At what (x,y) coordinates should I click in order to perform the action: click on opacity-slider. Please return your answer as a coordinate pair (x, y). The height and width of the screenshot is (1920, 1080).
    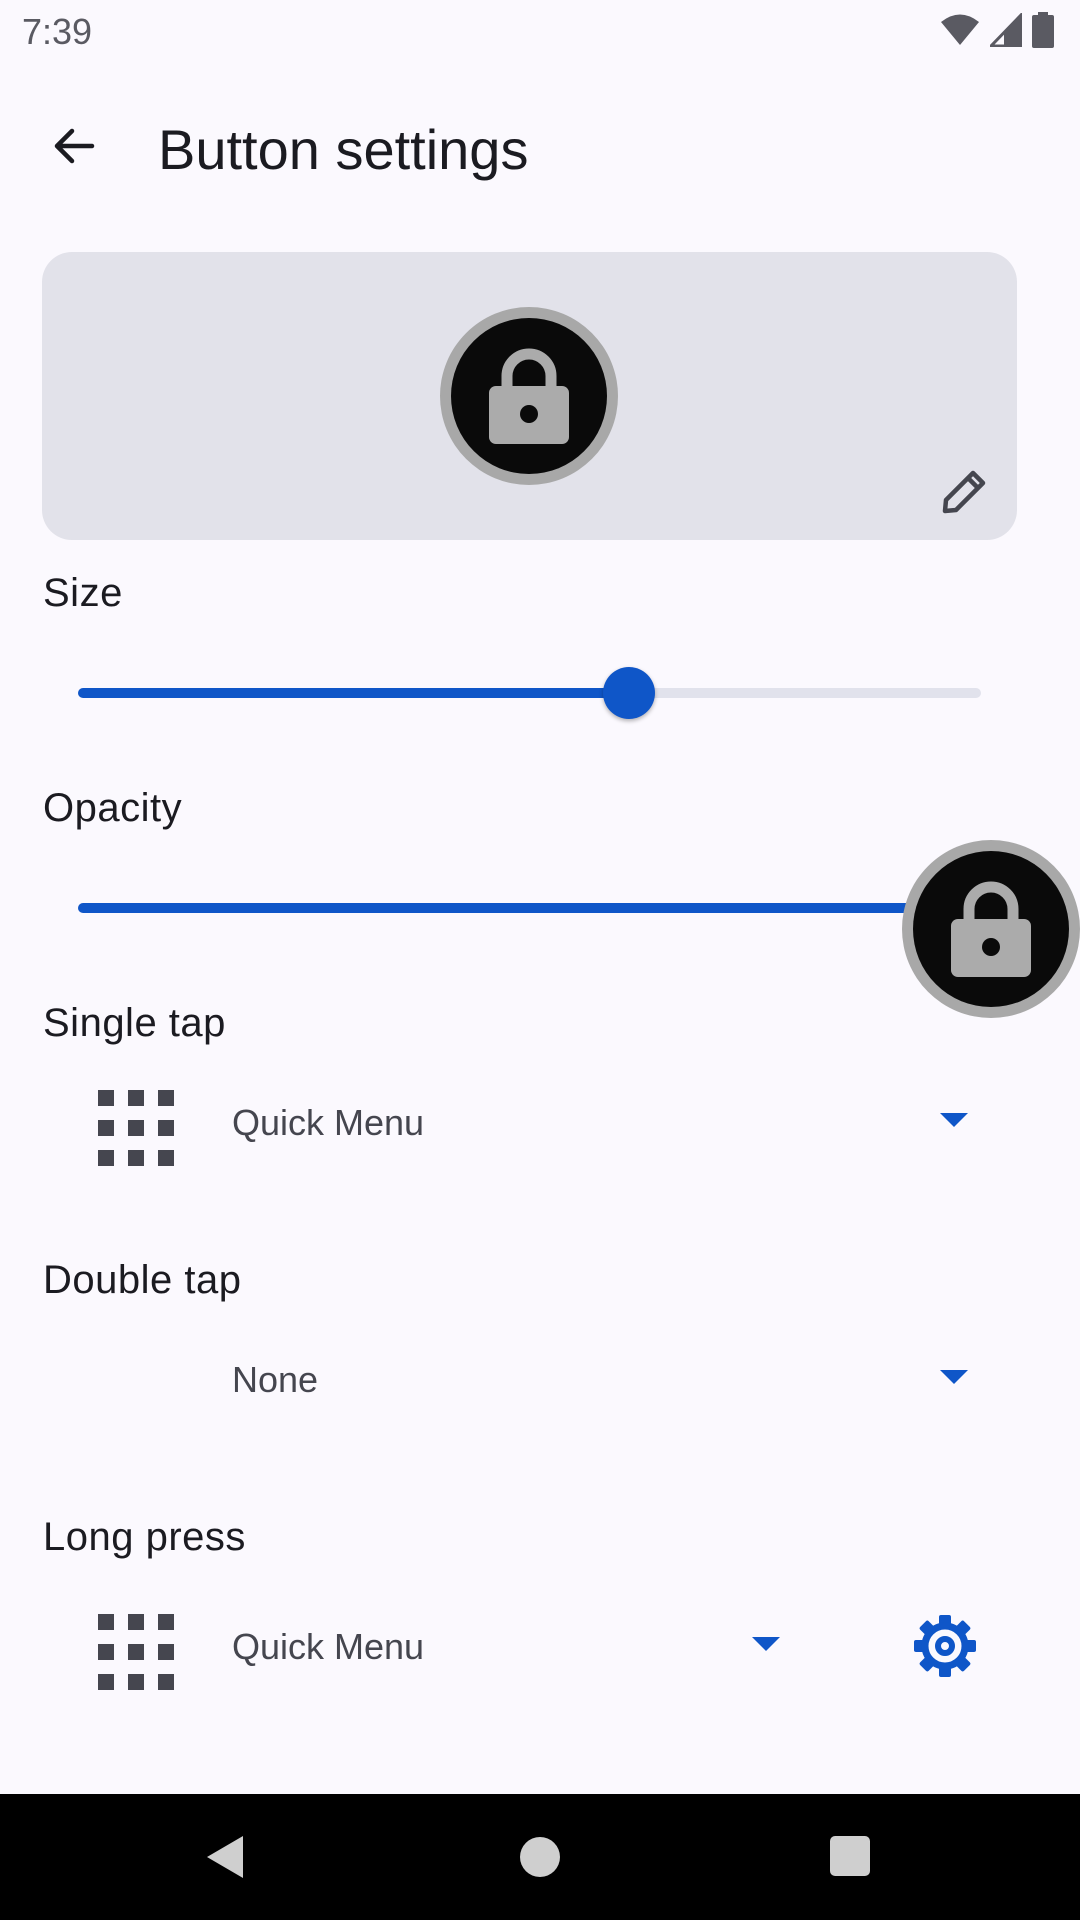
    Looking at the image, I should click on (529, 907).